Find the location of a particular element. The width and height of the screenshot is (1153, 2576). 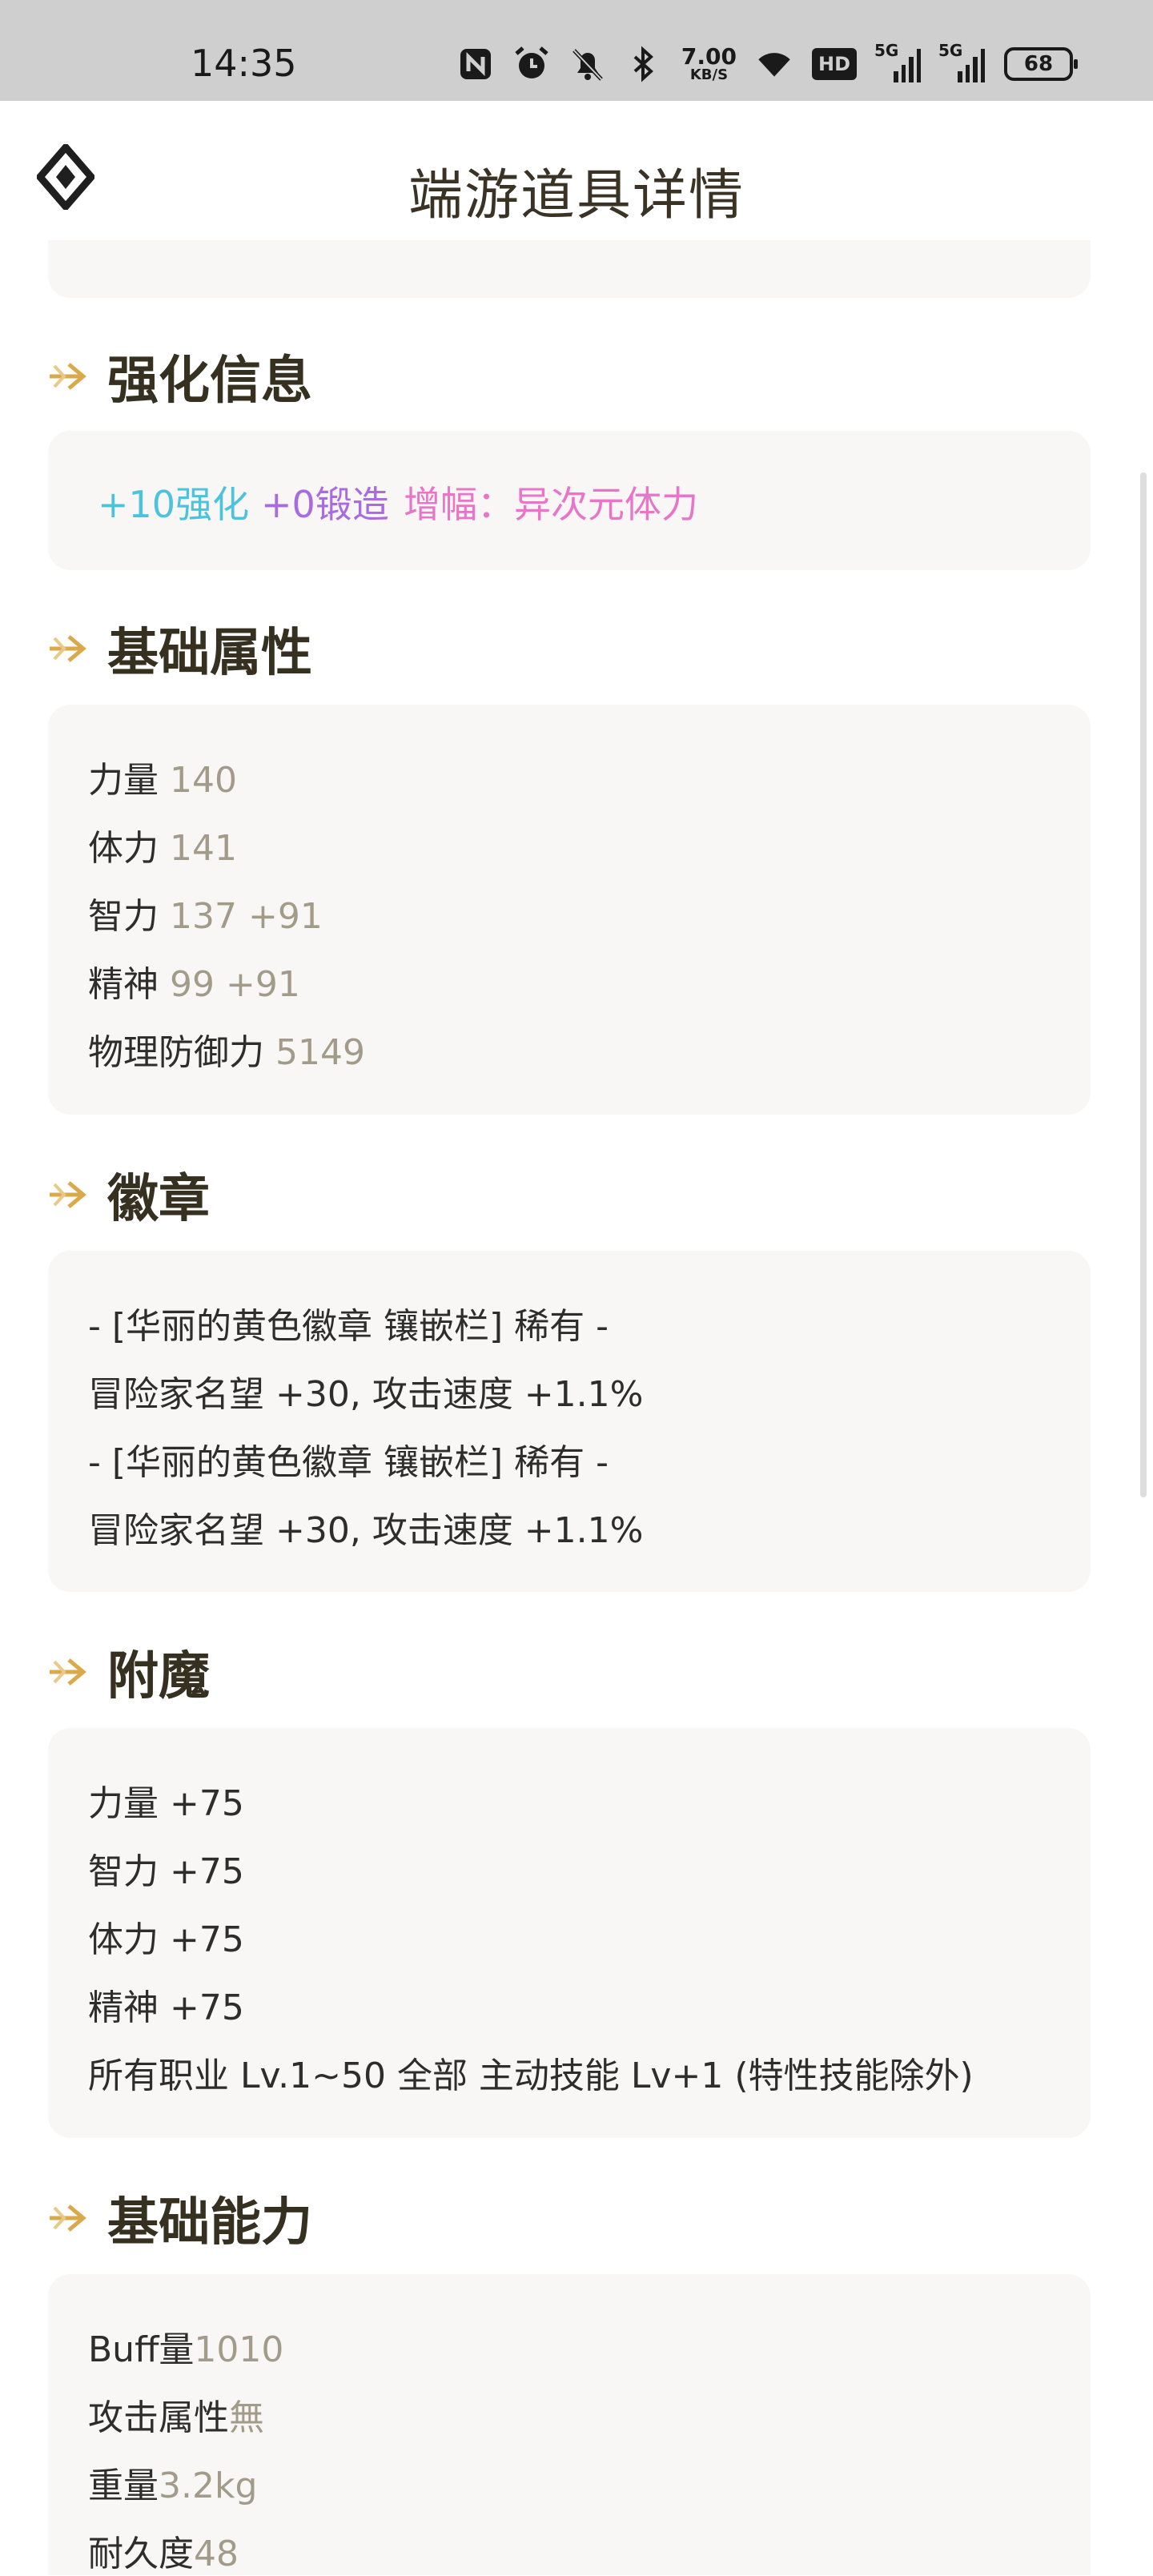

attr-row: 物理防御力 5149 is located at coordinates (227, 1049).